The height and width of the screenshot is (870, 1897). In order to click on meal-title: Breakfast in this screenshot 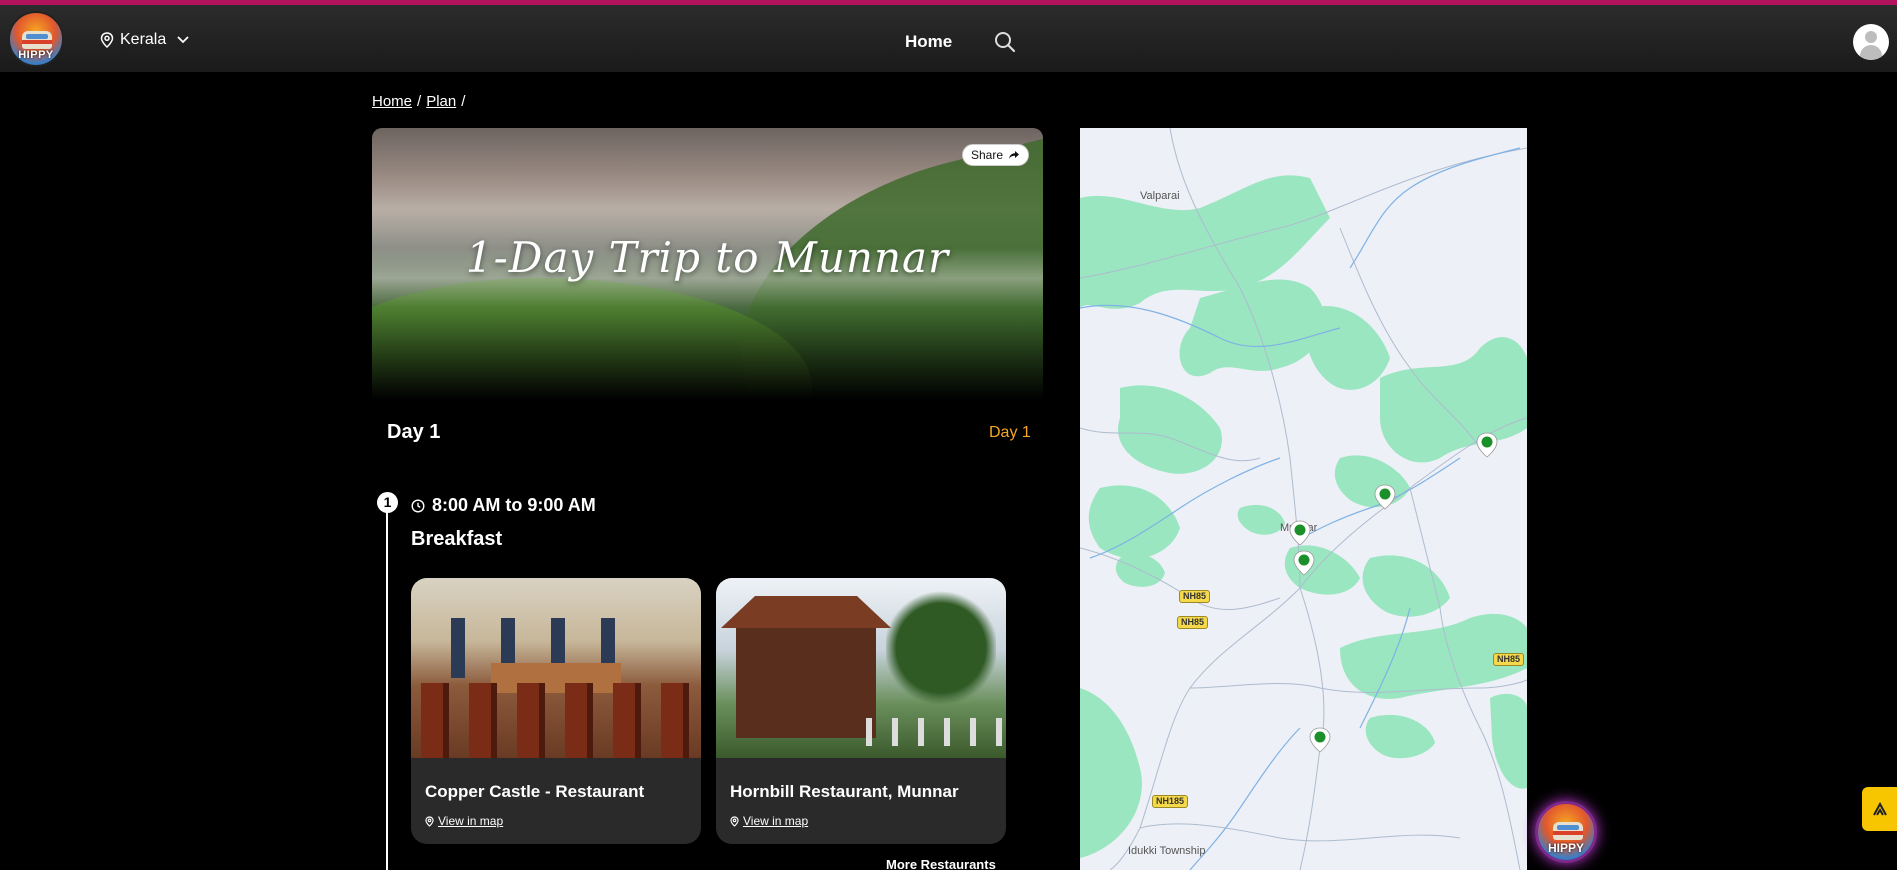, I will do `click(457, 539)`.